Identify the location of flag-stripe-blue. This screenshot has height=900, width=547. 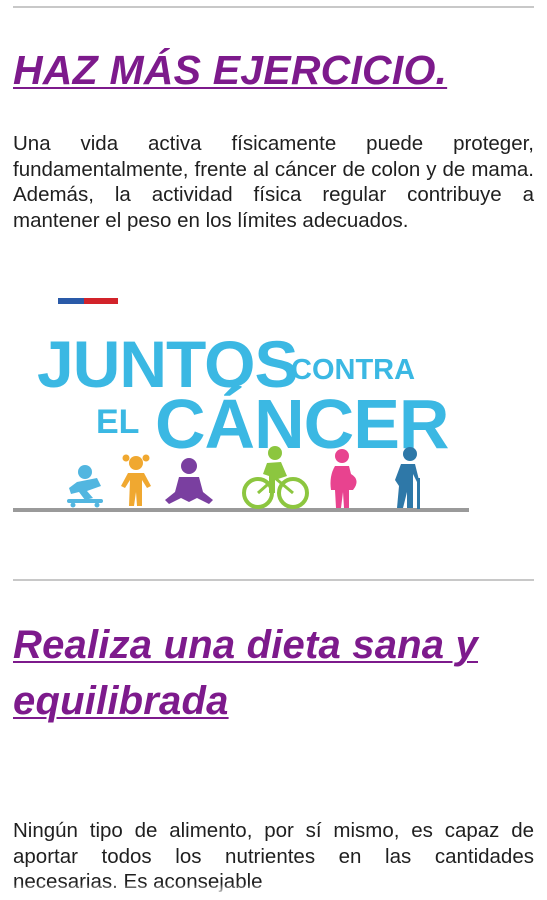
(71, 301).